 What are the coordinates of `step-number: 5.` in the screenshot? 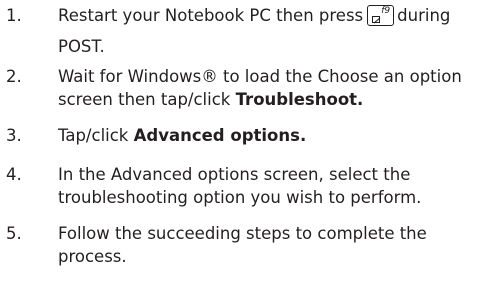 It's located at (14, 233).